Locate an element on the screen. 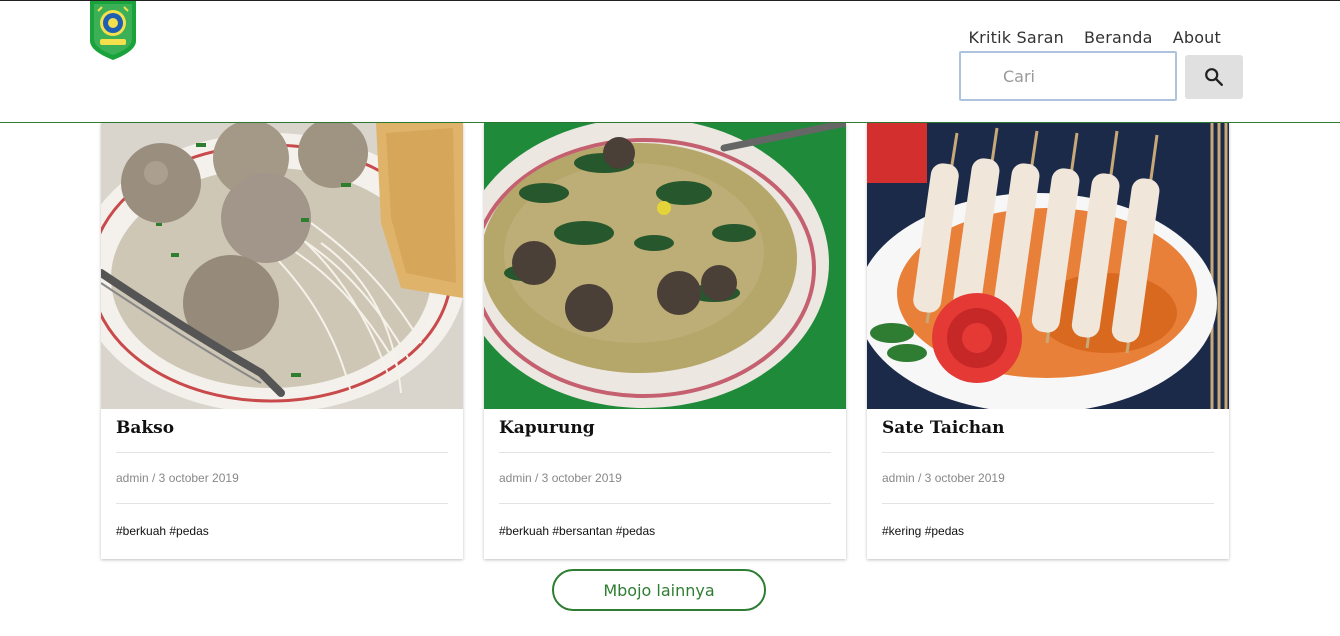 Image resolution: width=1340 pixels, height=636 pixels. search-button is located at coordinates (1214, 77).